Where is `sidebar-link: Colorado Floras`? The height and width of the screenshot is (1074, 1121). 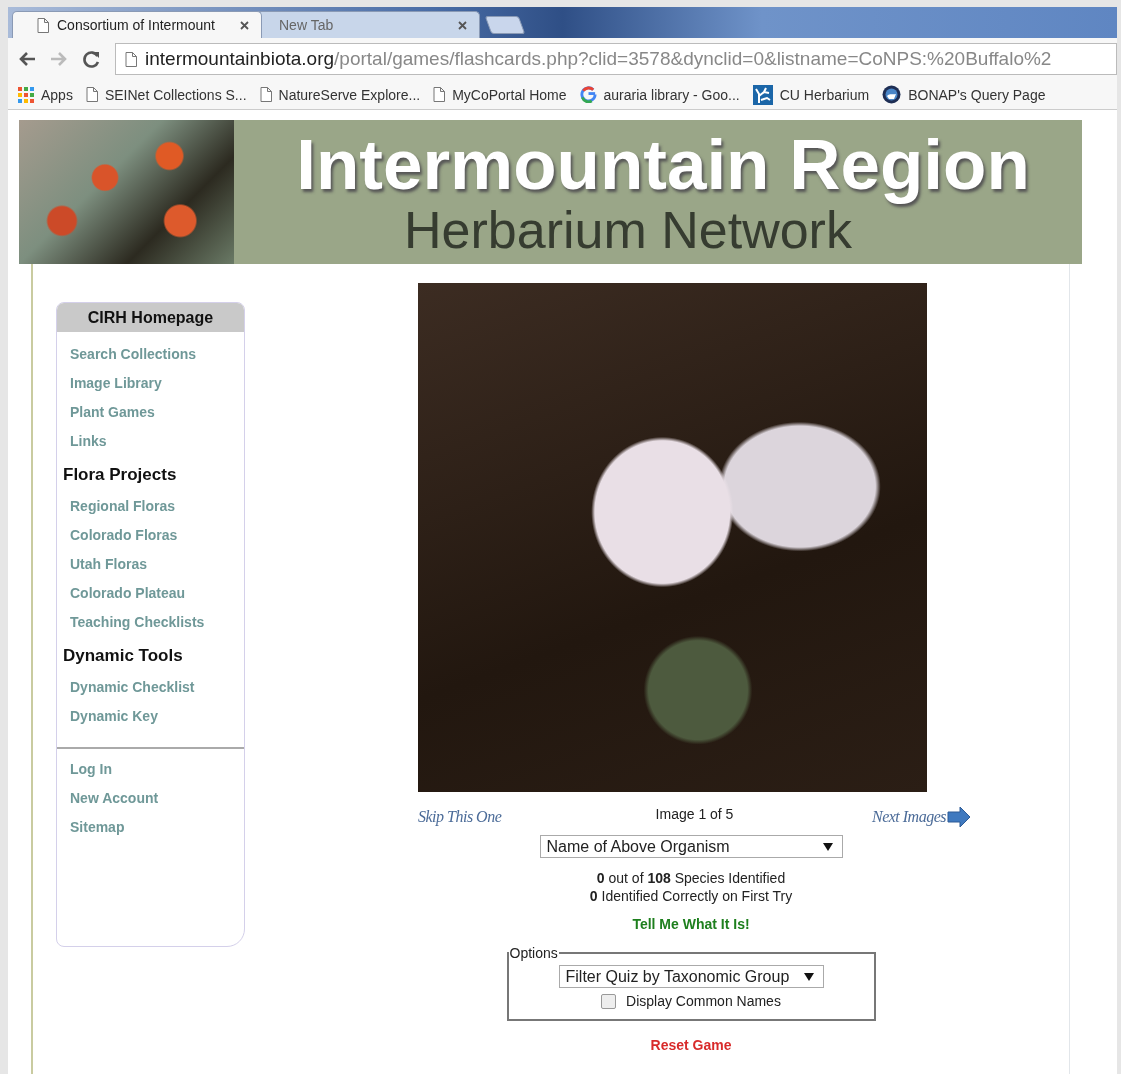
sidebar-link: Colorado Floras is located at coordinates (117, 535).